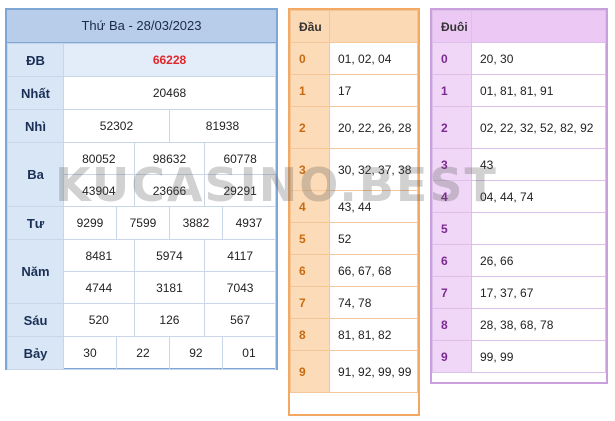  I want to click on tail-row: 5, so click(519, 228).